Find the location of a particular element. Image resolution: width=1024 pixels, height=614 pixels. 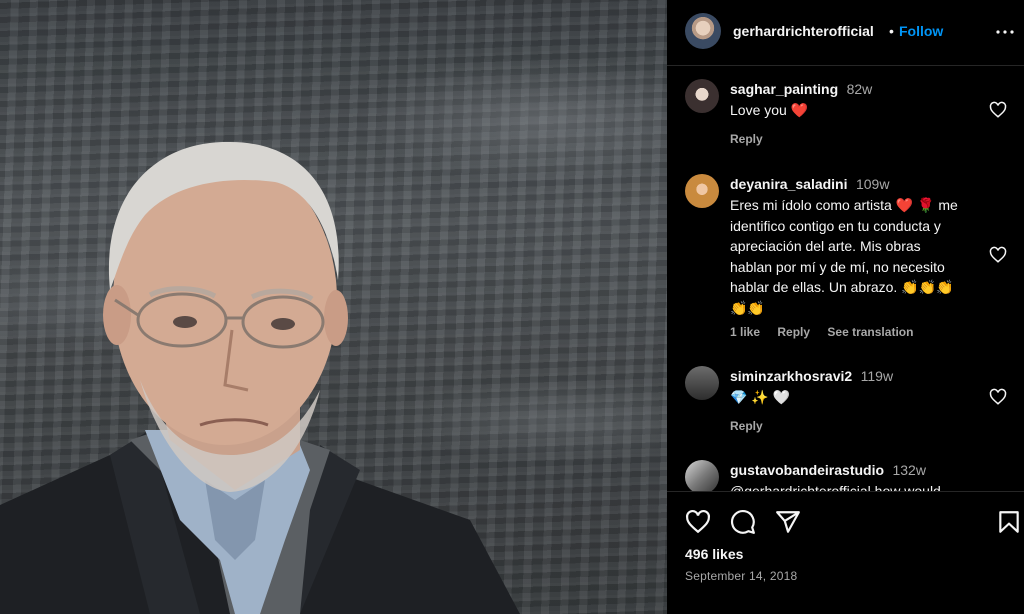

comment-time: 109w is located at coordinates (872, 184).